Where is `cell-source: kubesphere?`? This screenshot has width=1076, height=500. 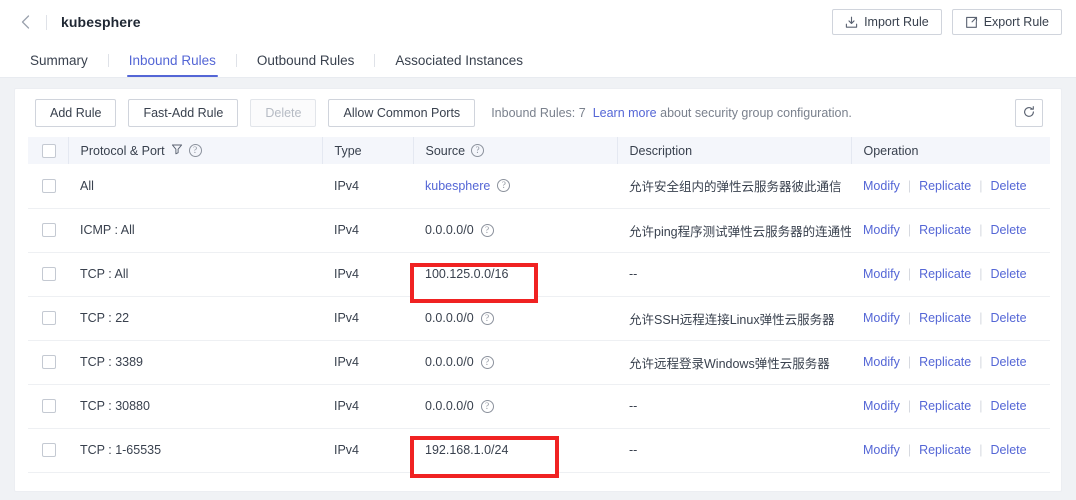
cell-source: kubesphere? is located at coordinates (515, 186).